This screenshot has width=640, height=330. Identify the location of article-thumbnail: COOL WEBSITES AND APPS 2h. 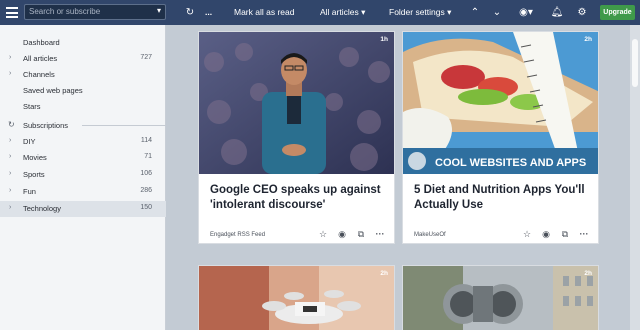
(500, 103).